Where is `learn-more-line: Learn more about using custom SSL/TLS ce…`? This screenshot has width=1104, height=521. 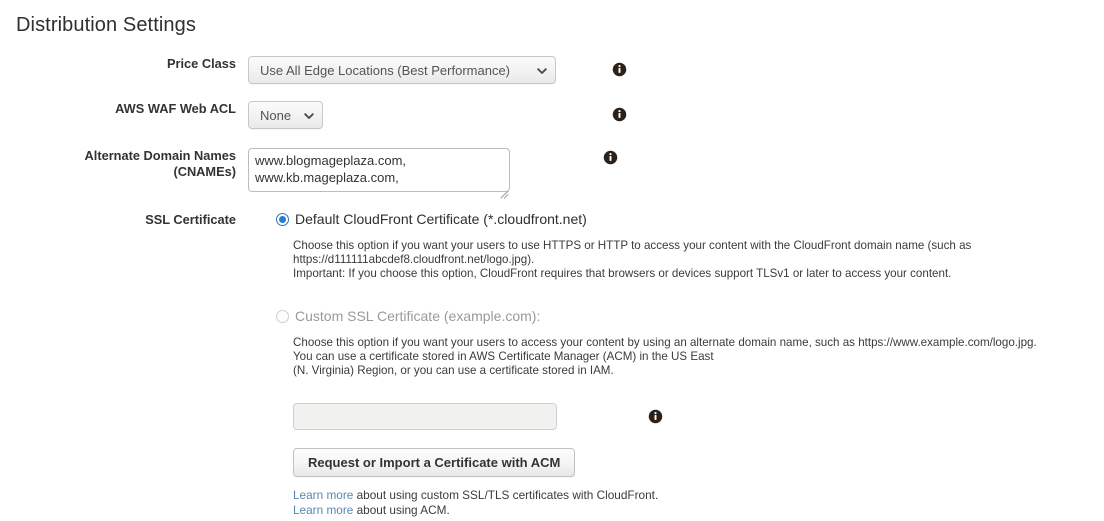
learn-more-line: Learn more about using custom SSL/TLS ce… is located at coordinates (475, 495).